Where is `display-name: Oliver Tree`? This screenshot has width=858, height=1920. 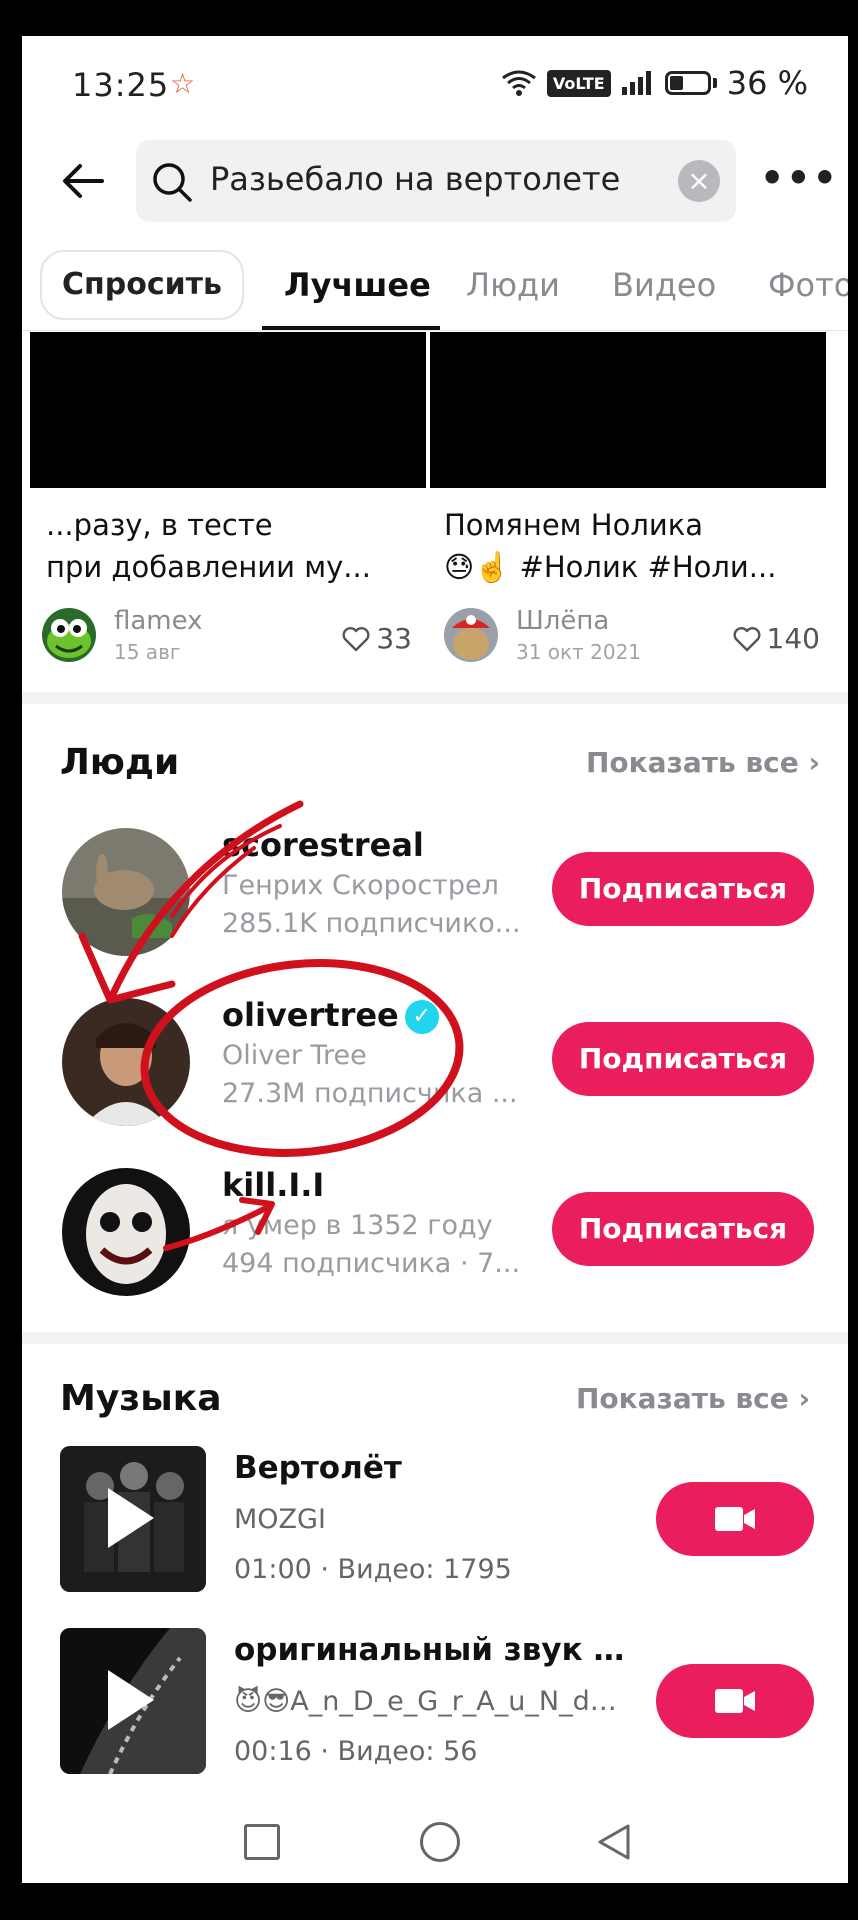 display-name: Oliver Tree is located at coordinates (294, 1055).